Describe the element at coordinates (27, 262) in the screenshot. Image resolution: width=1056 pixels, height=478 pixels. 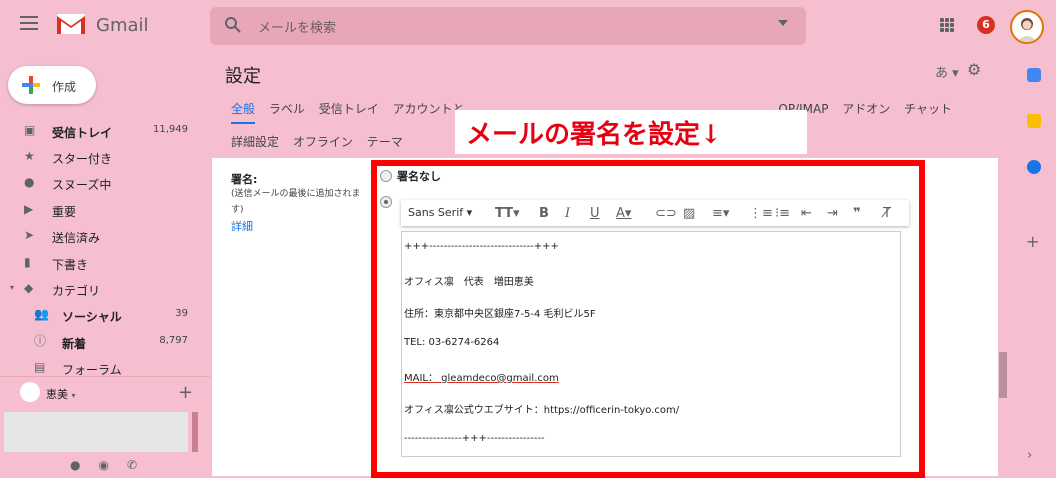
I see `draft-icon: ▮` at that location.